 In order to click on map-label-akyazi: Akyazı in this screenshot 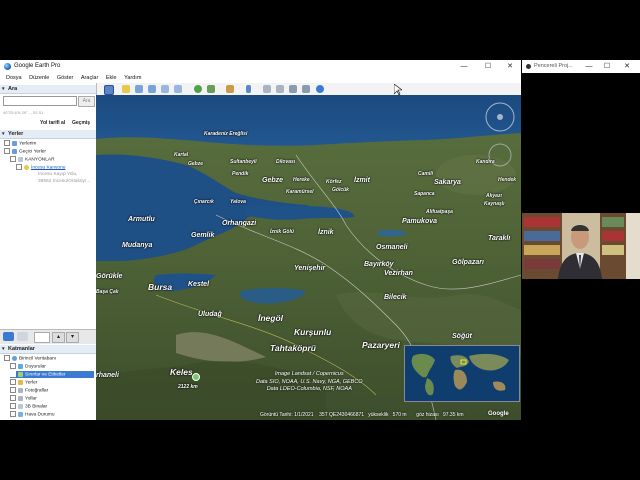, I will do `click(494, 196)`.